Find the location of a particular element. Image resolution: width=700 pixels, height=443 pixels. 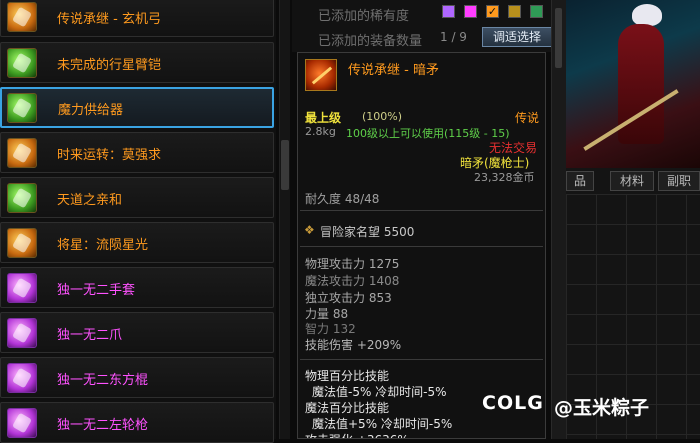

stat-line: 技能伤害 +209% is located at coordinates (353, 345).